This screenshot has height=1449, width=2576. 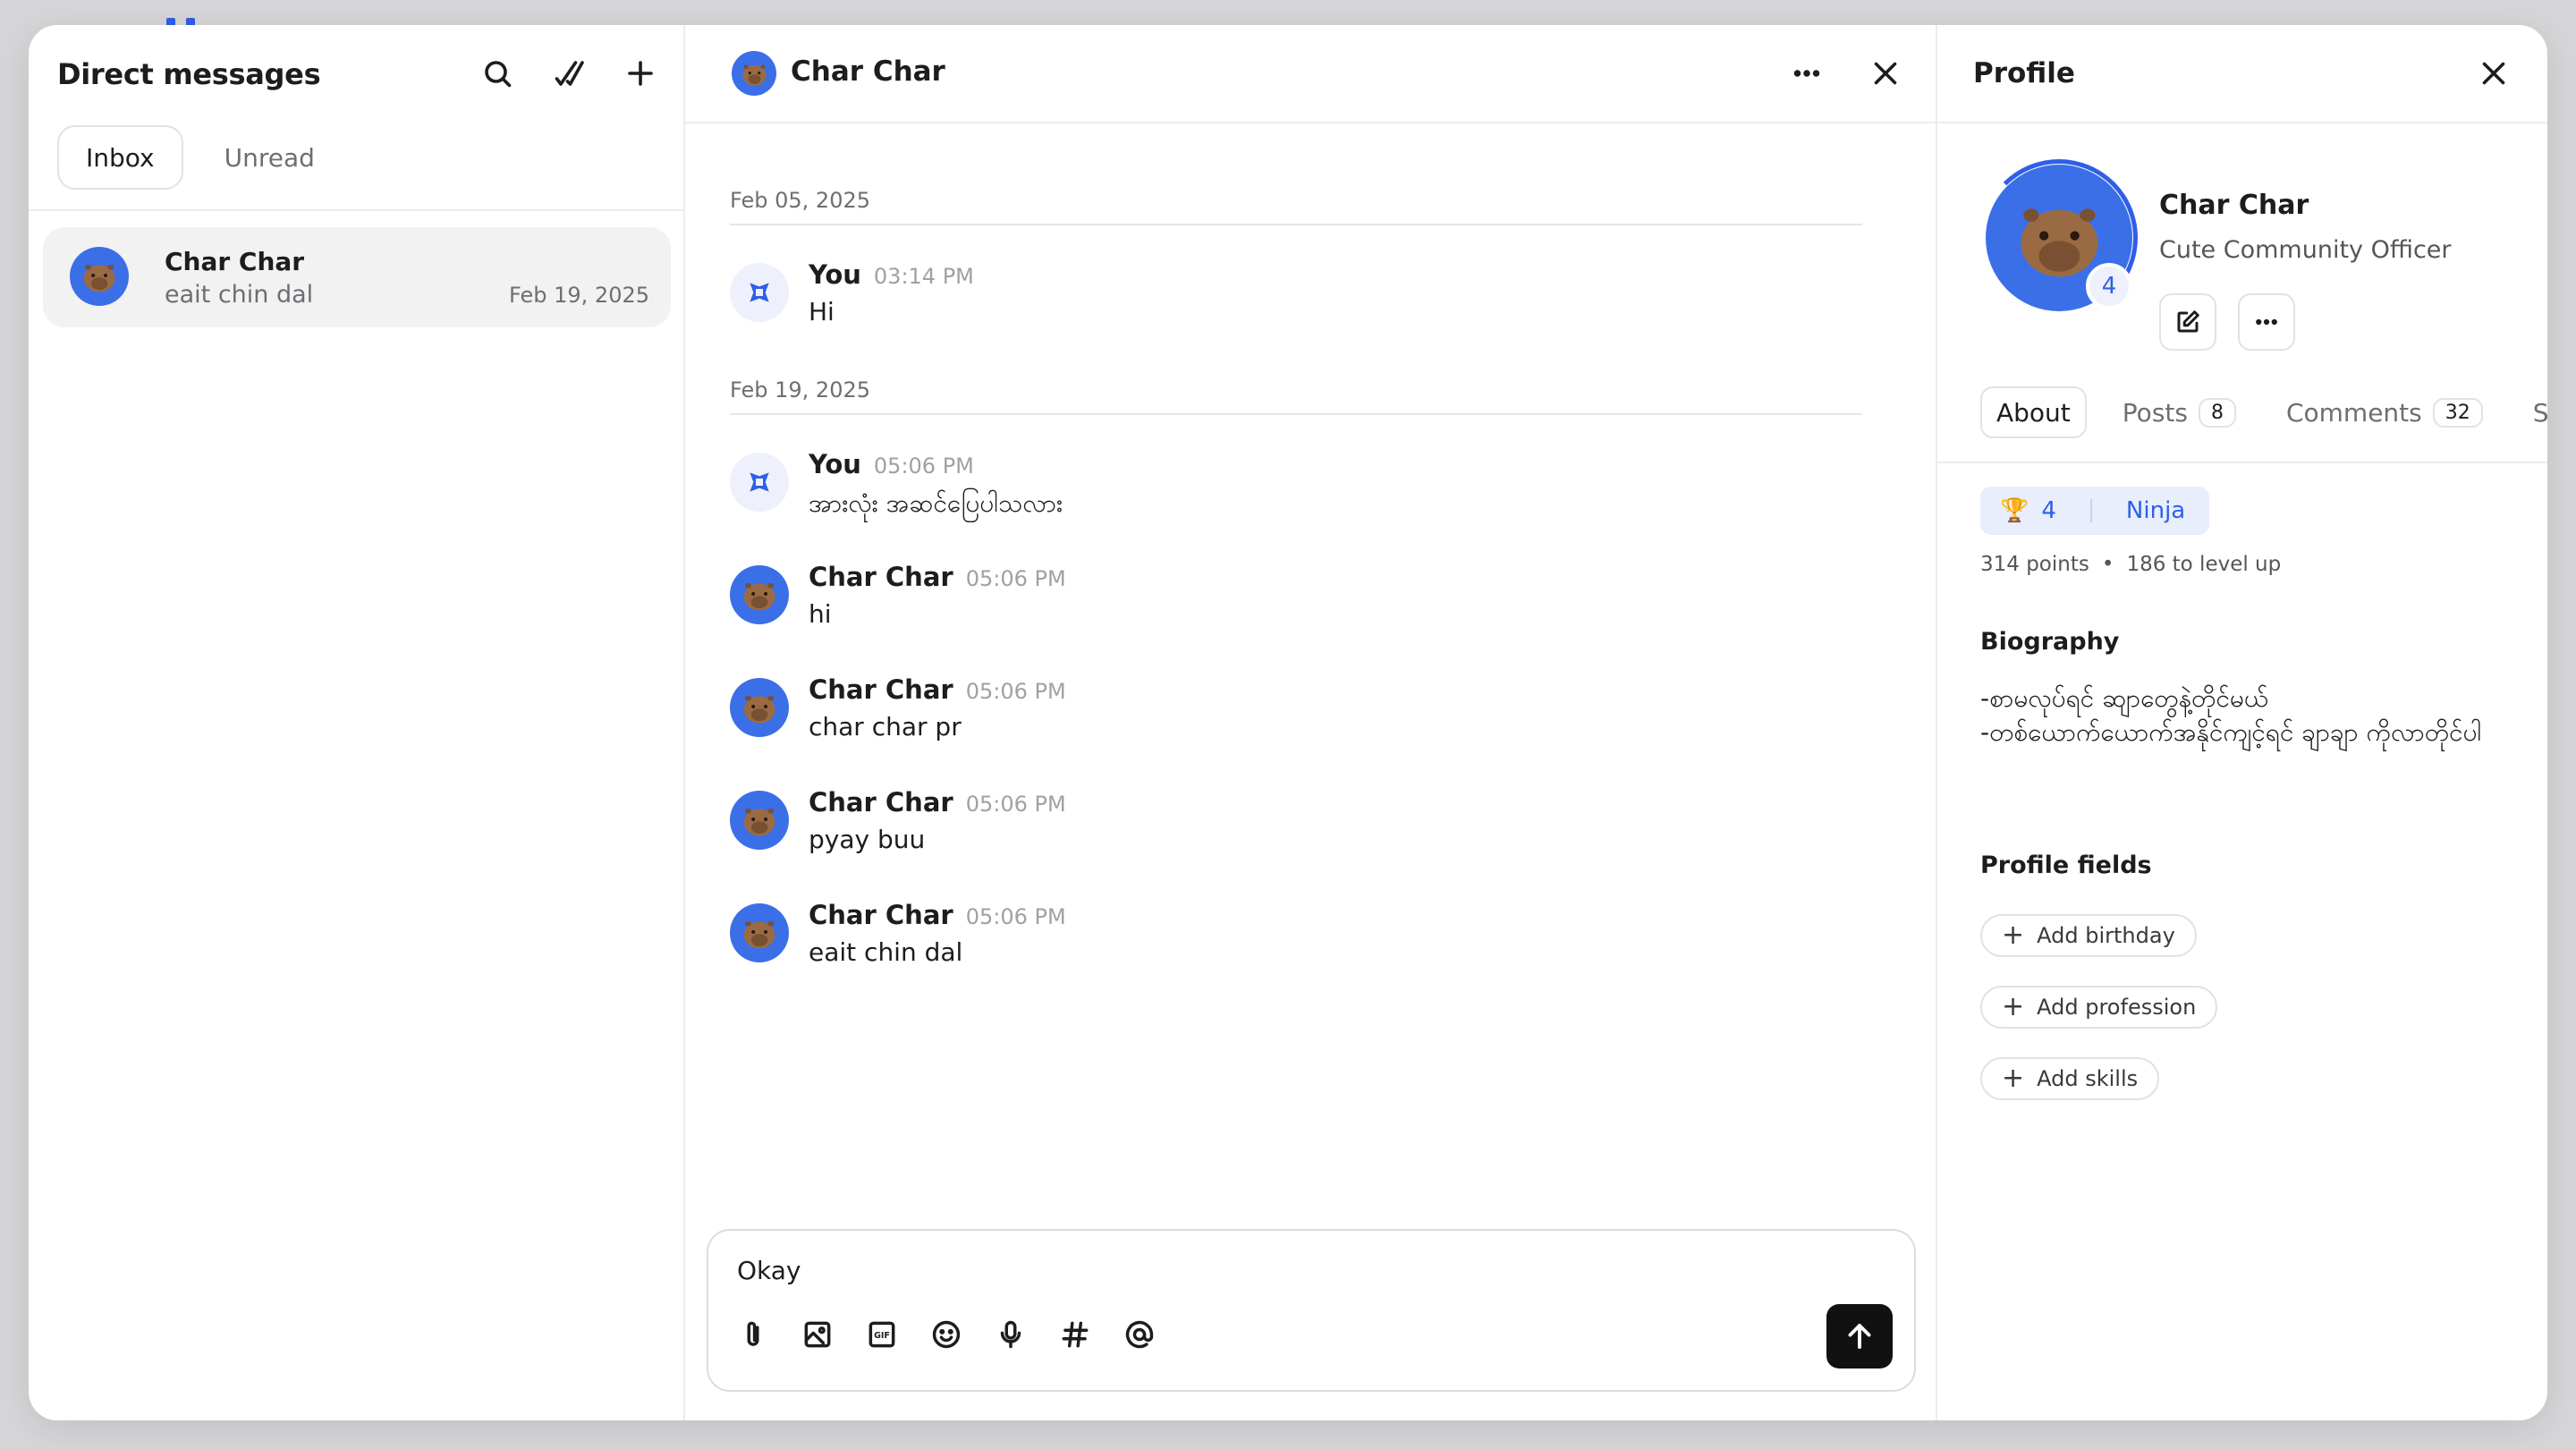 I want to click on paperclip-icon, so click(x=753, y=1333).